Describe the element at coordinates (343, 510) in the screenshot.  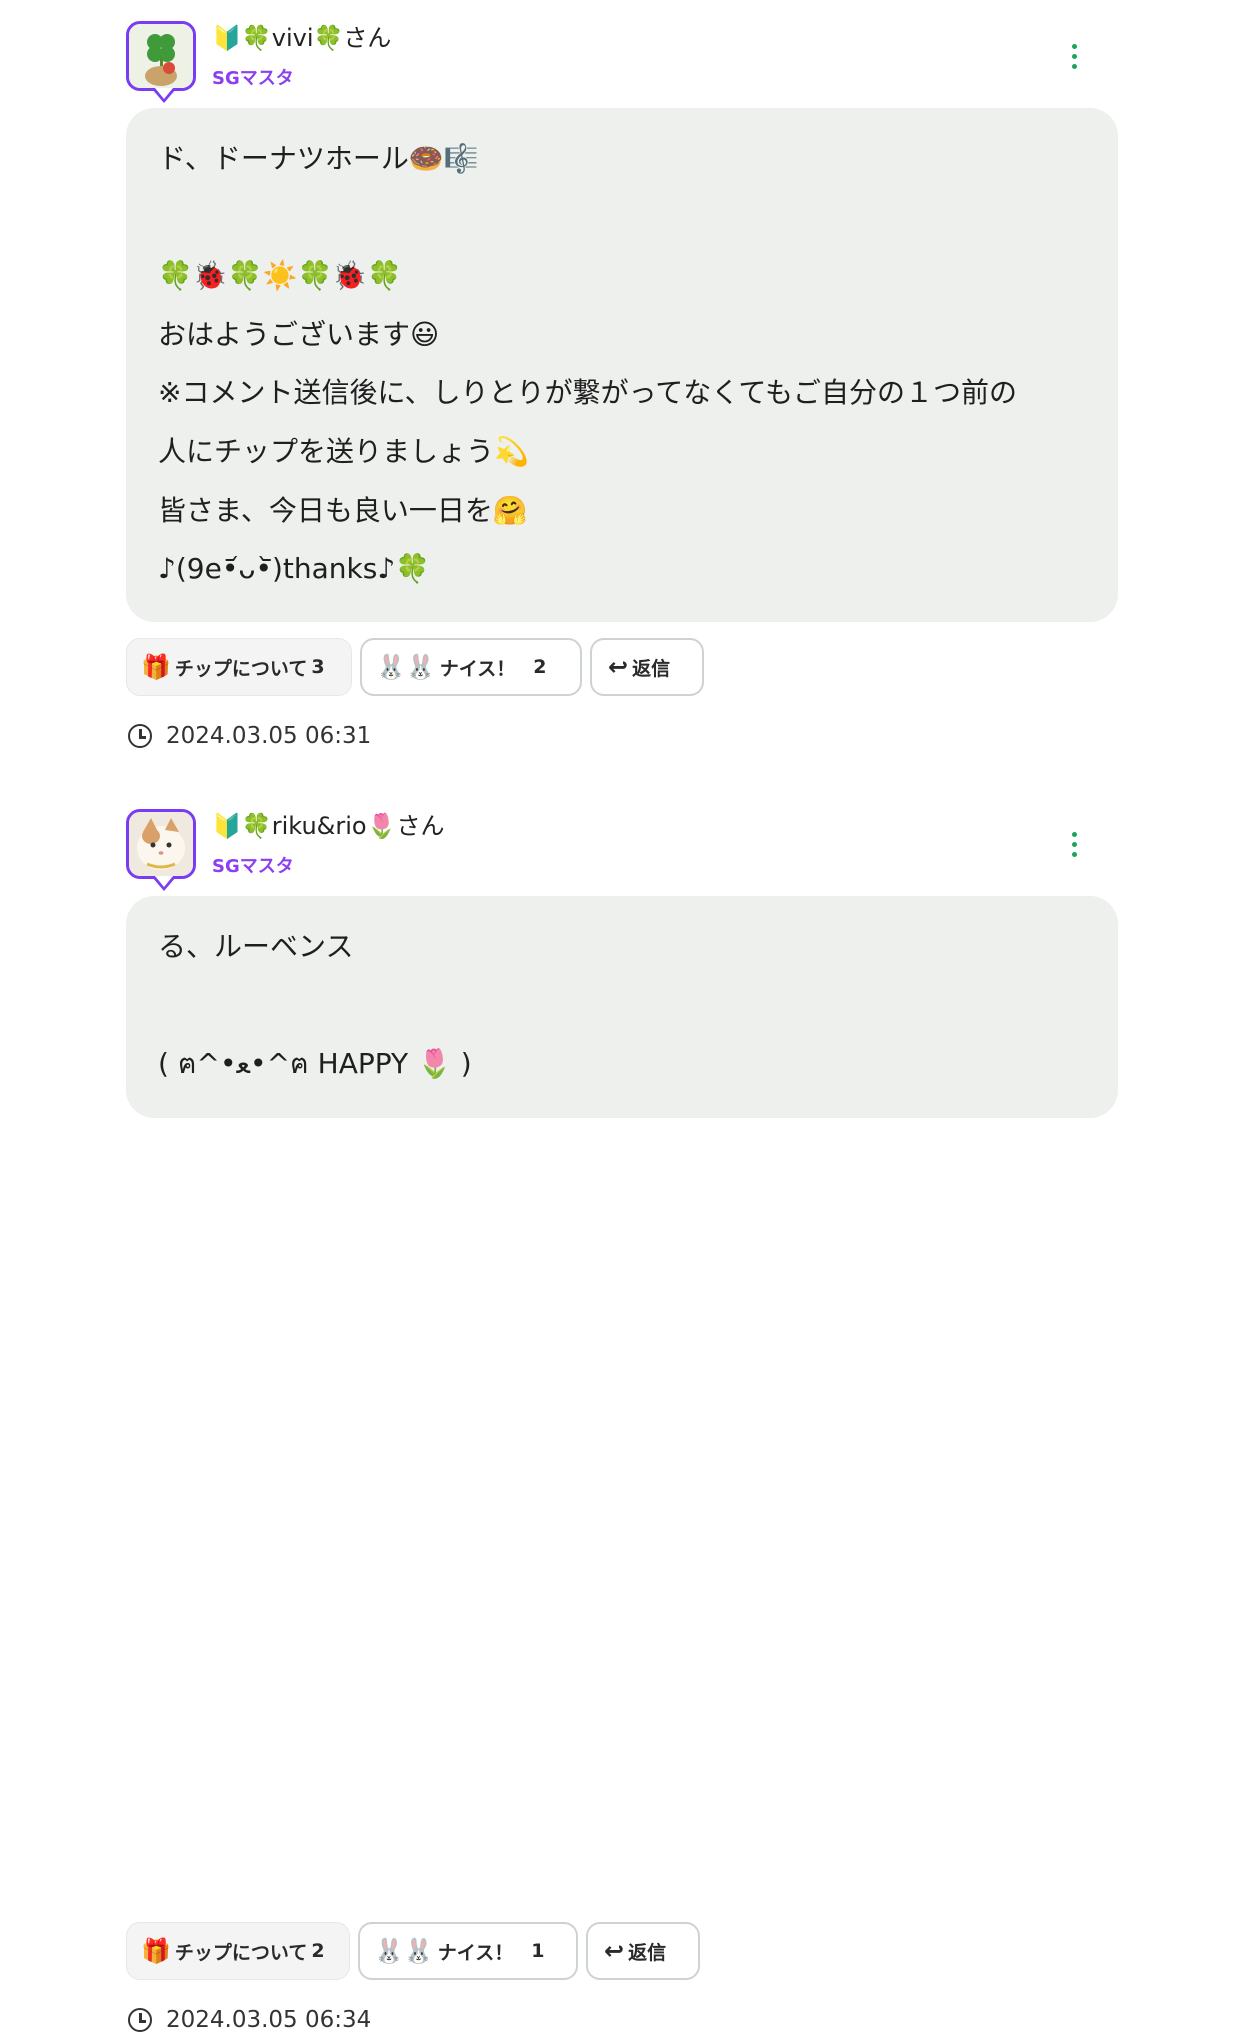
I see `comment-line: 皆さま、今日も良い一日を🤗` at that location.